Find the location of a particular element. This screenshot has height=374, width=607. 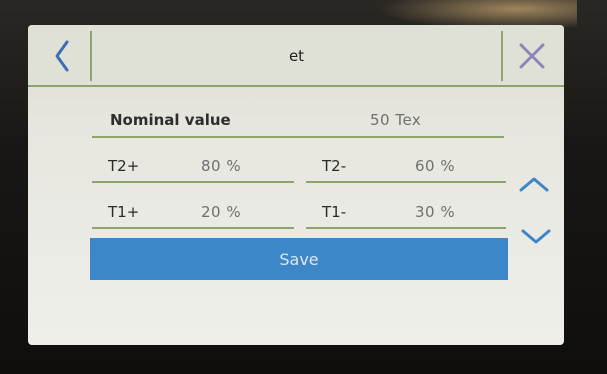

t2-plus-label: T2+ is located at coordinates (124, 166).